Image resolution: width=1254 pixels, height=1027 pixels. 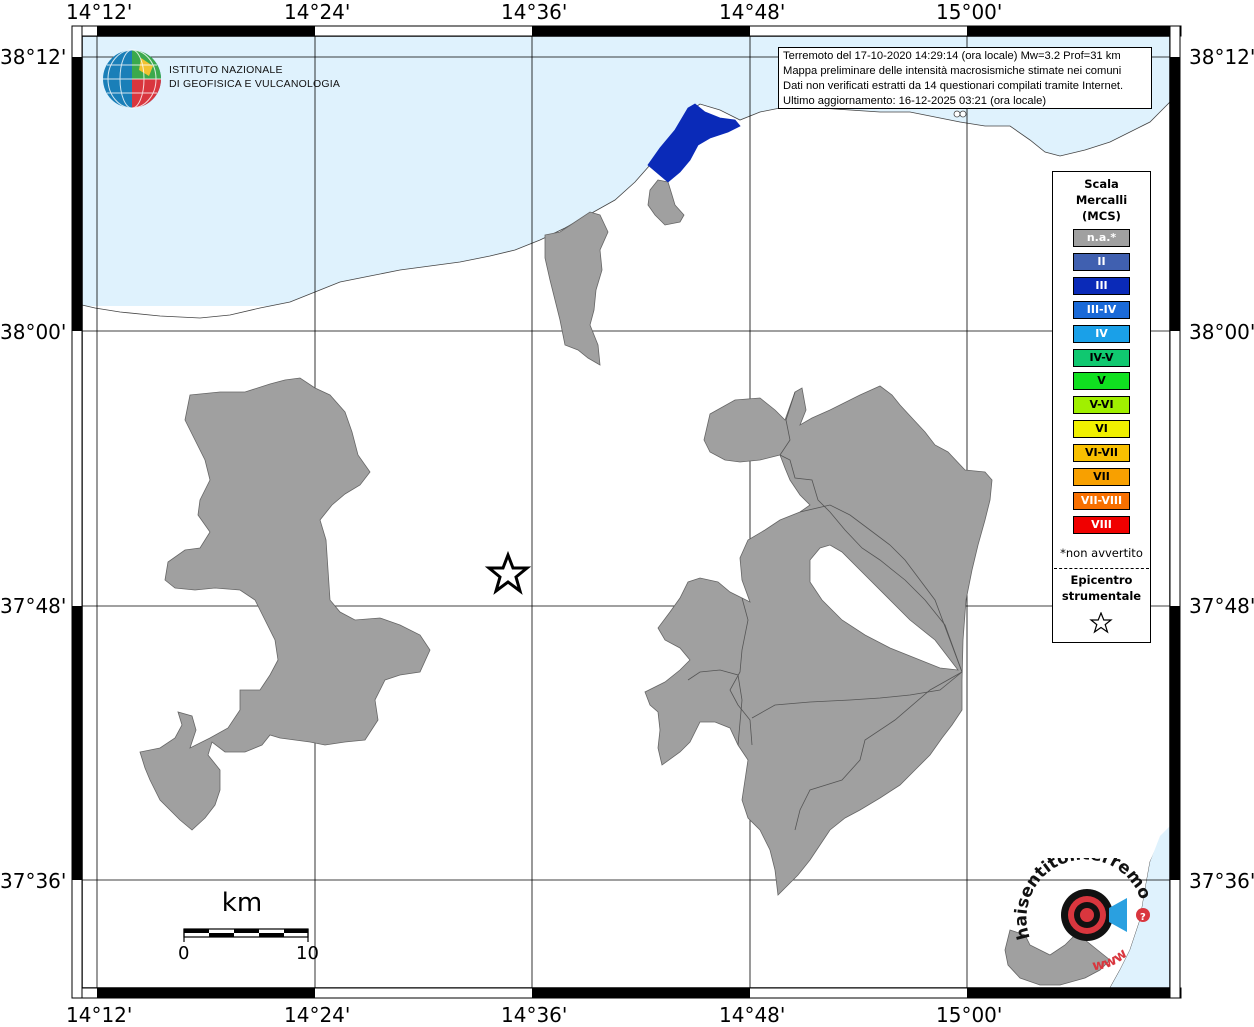 What do you see at coordinates (255, 84) in the screenshot?
I see `ingv-line-2: DI GEOFISICA E VULCANOLOGIA` at bounding box center [255, 84].